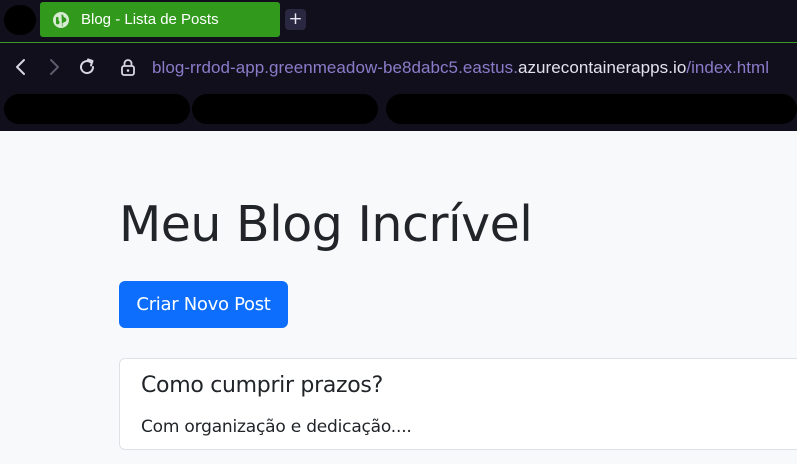 This screenshot has height=464, width=797. I want to click on tab-active: Blog - Lista de Posts, so click(160, 19).